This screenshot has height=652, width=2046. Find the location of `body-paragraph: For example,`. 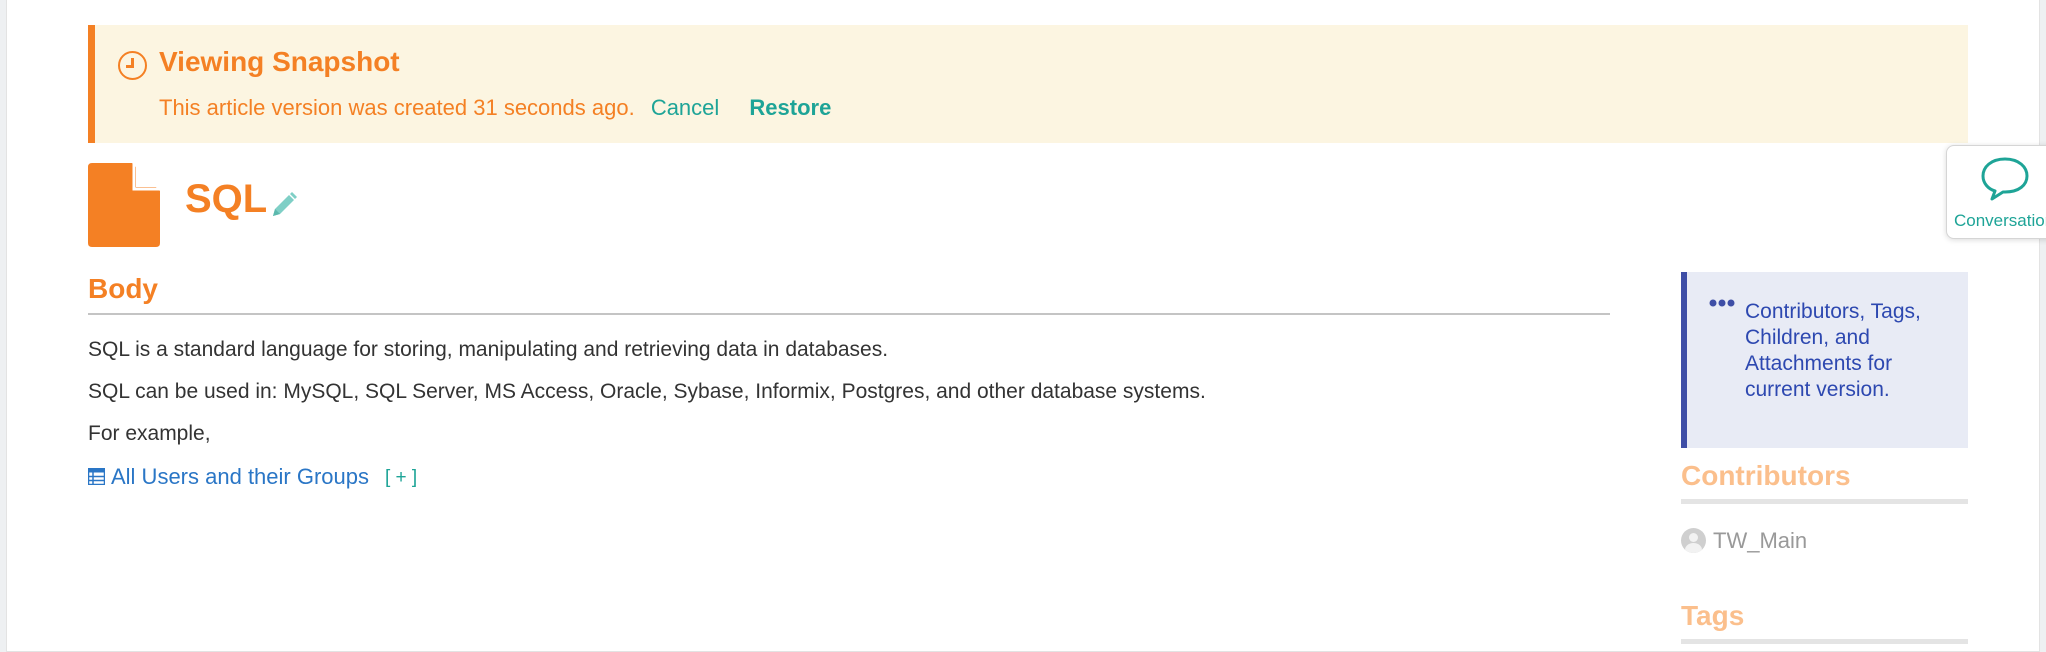

body-paragraph: For example, is located at coordinates (149, 433).